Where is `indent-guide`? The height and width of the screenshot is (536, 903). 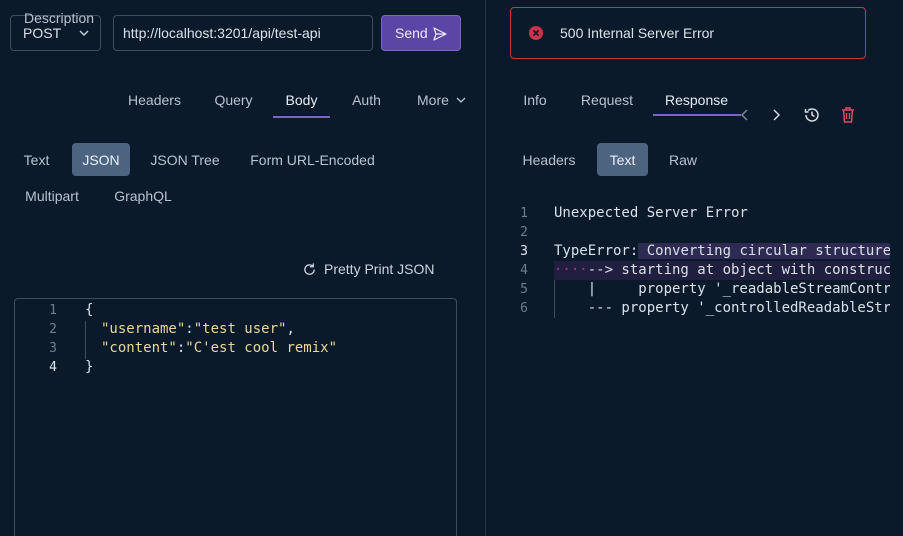
indent-guide is located at coordinates (85, 340).